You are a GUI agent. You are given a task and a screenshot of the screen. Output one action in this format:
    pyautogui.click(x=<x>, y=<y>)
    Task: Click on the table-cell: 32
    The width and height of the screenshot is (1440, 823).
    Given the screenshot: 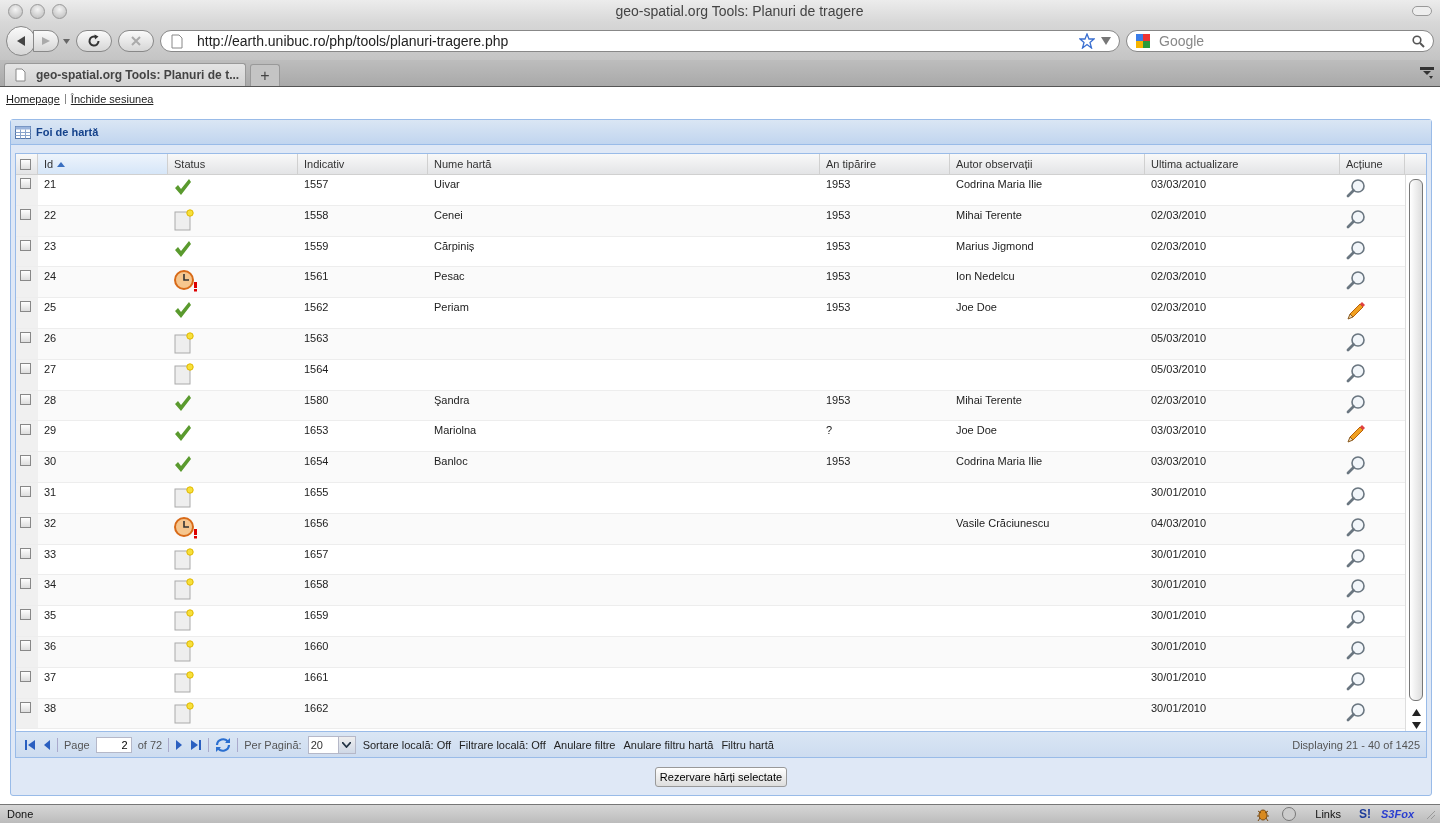 What is the action you would take?
    pyautogui.click(x=50, y=522)
    